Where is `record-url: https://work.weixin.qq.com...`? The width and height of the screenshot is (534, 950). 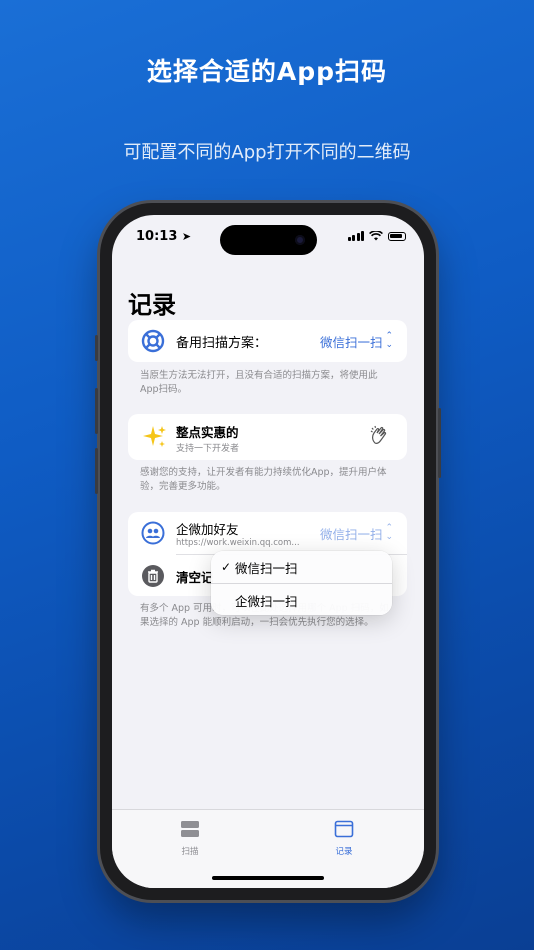
record-url: https://work.weixin.qq.com... is located at coordinates (238, 543).